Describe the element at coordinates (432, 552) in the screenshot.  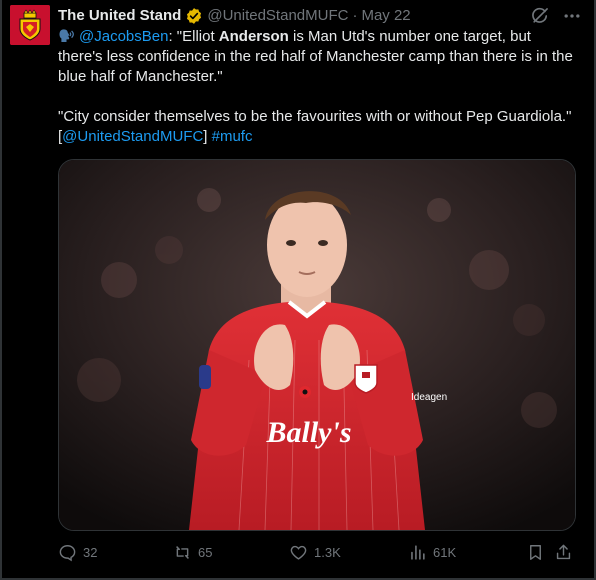
I see `views-button: 61K` at that location.